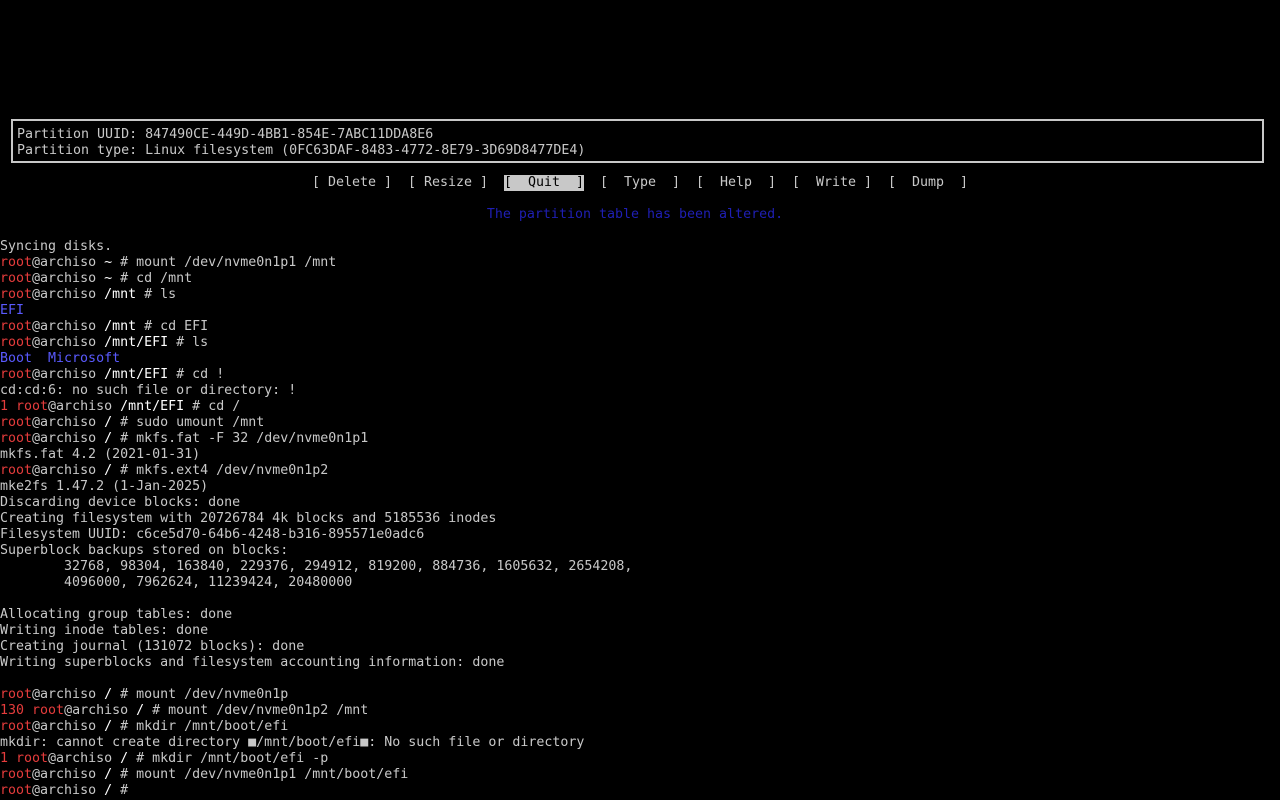  I want to click on terminal-line: root@archiso / # sudo umount /mnt, so click(640, 423).